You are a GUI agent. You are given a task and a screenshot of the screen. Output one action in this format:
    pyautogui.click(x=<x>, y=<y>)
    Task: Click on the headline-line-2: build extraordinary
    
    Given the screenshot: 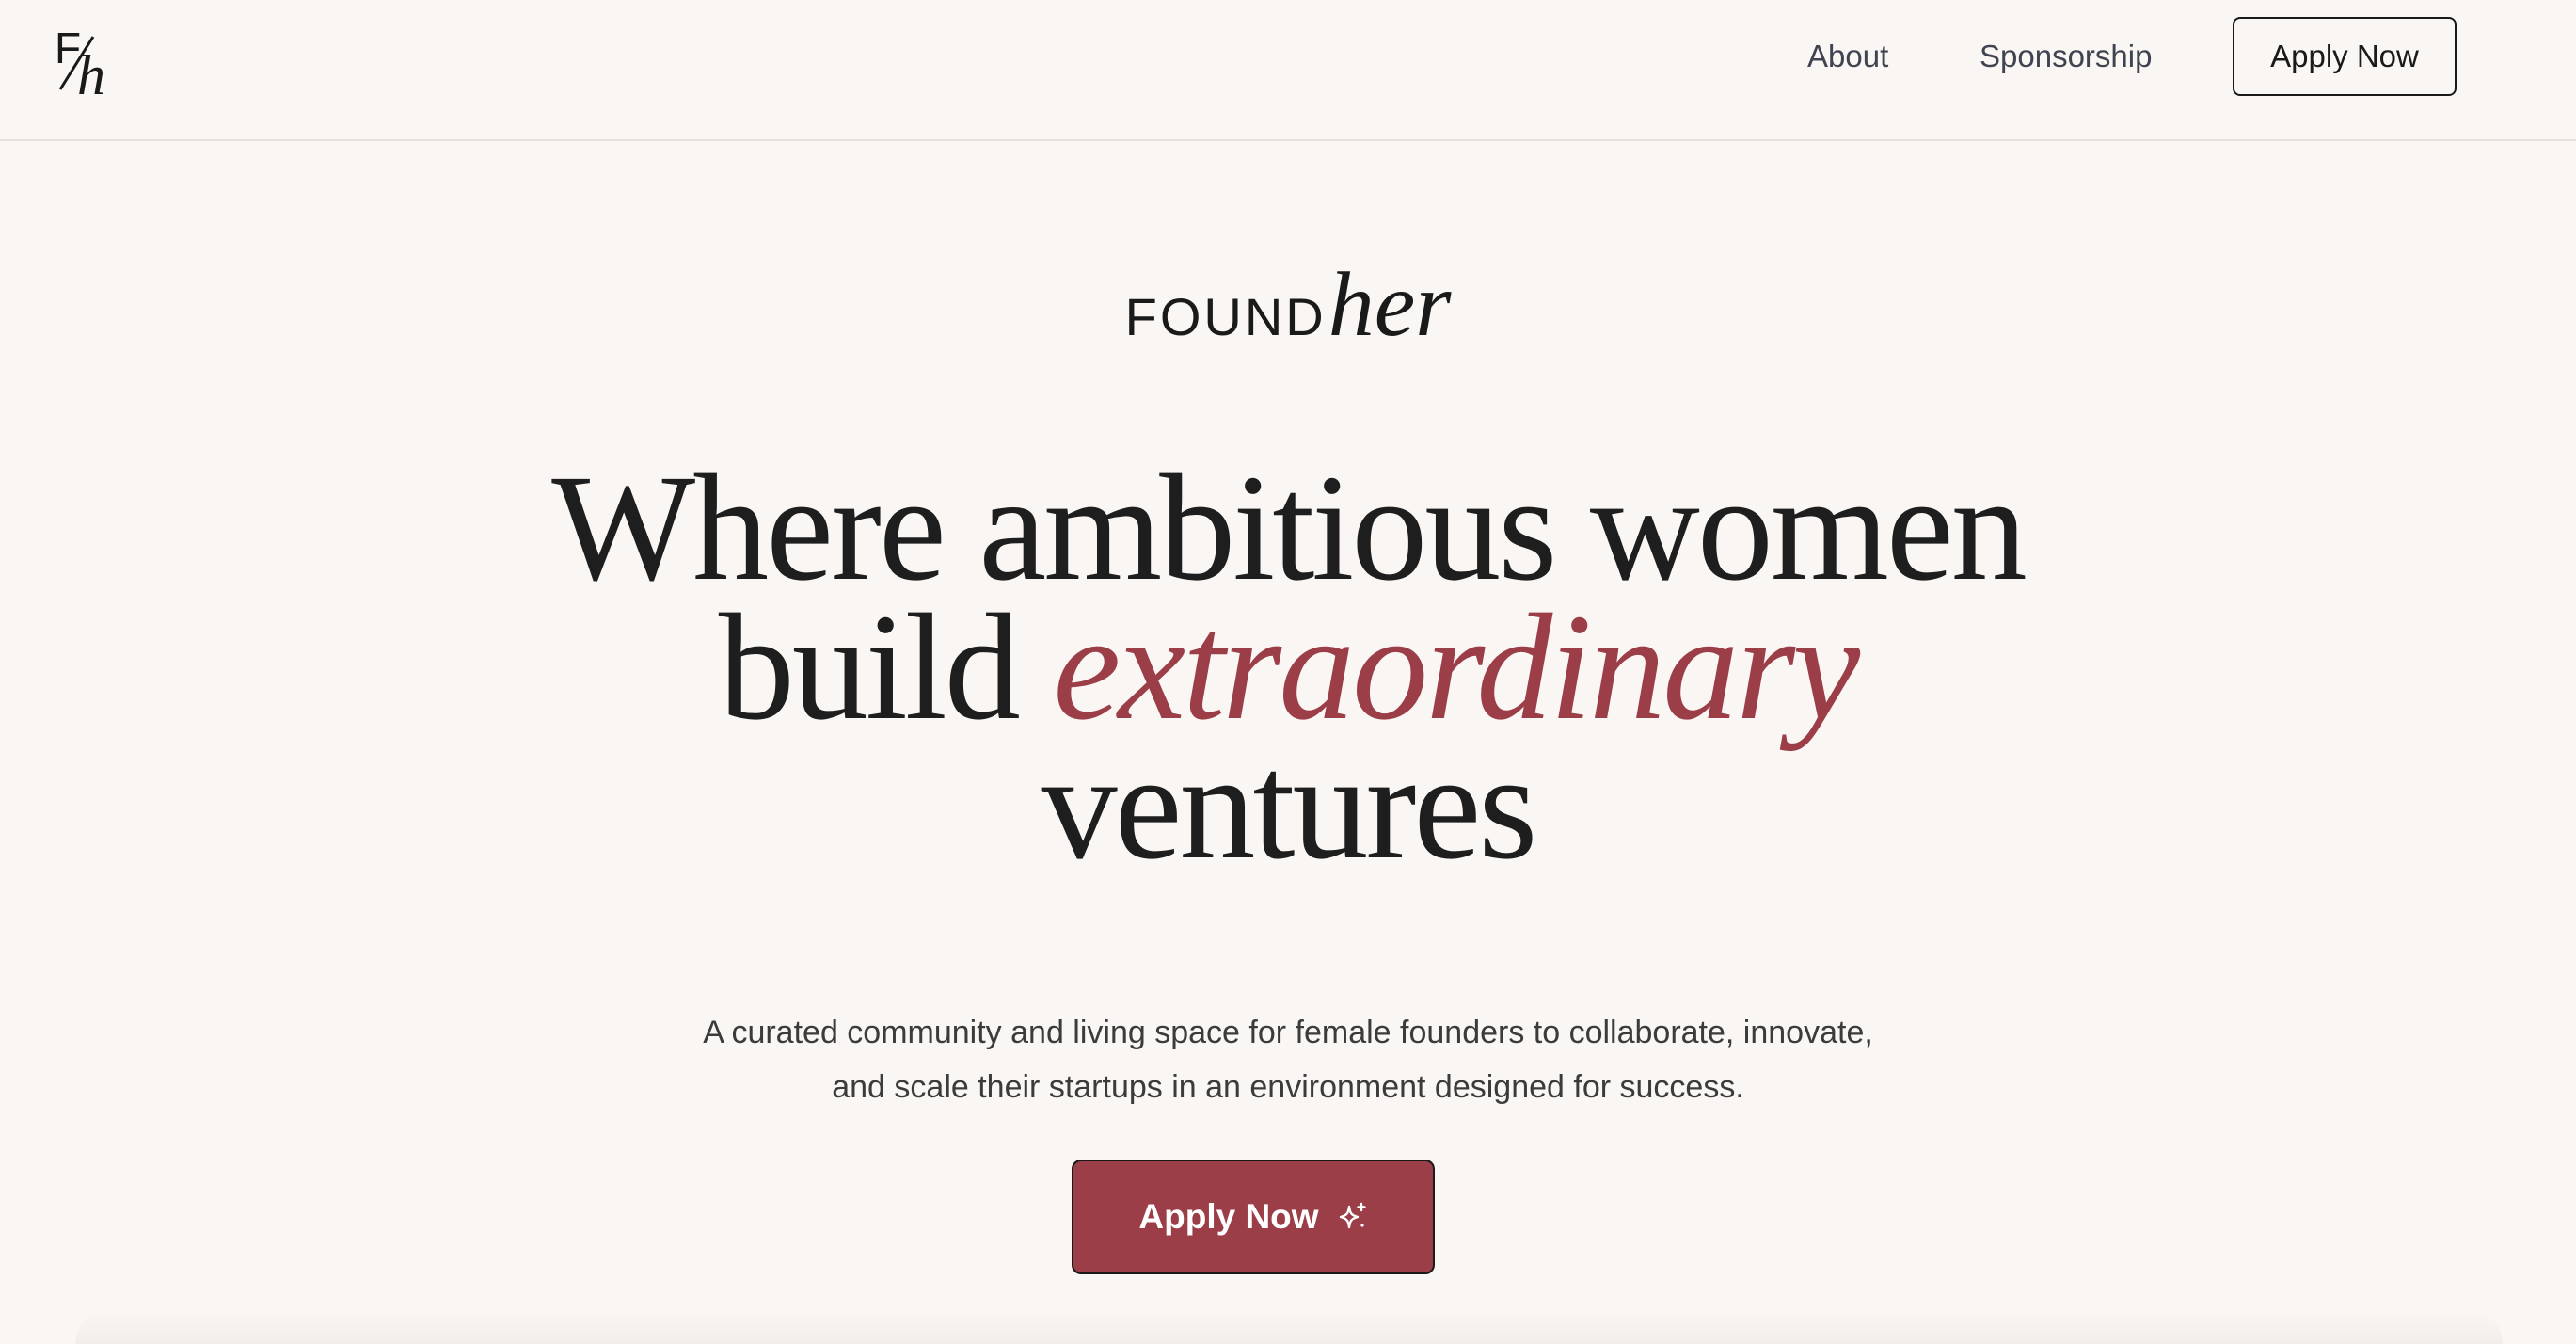 What is the action you would take?
    pyautogui.click(x=1288, y=668)
    